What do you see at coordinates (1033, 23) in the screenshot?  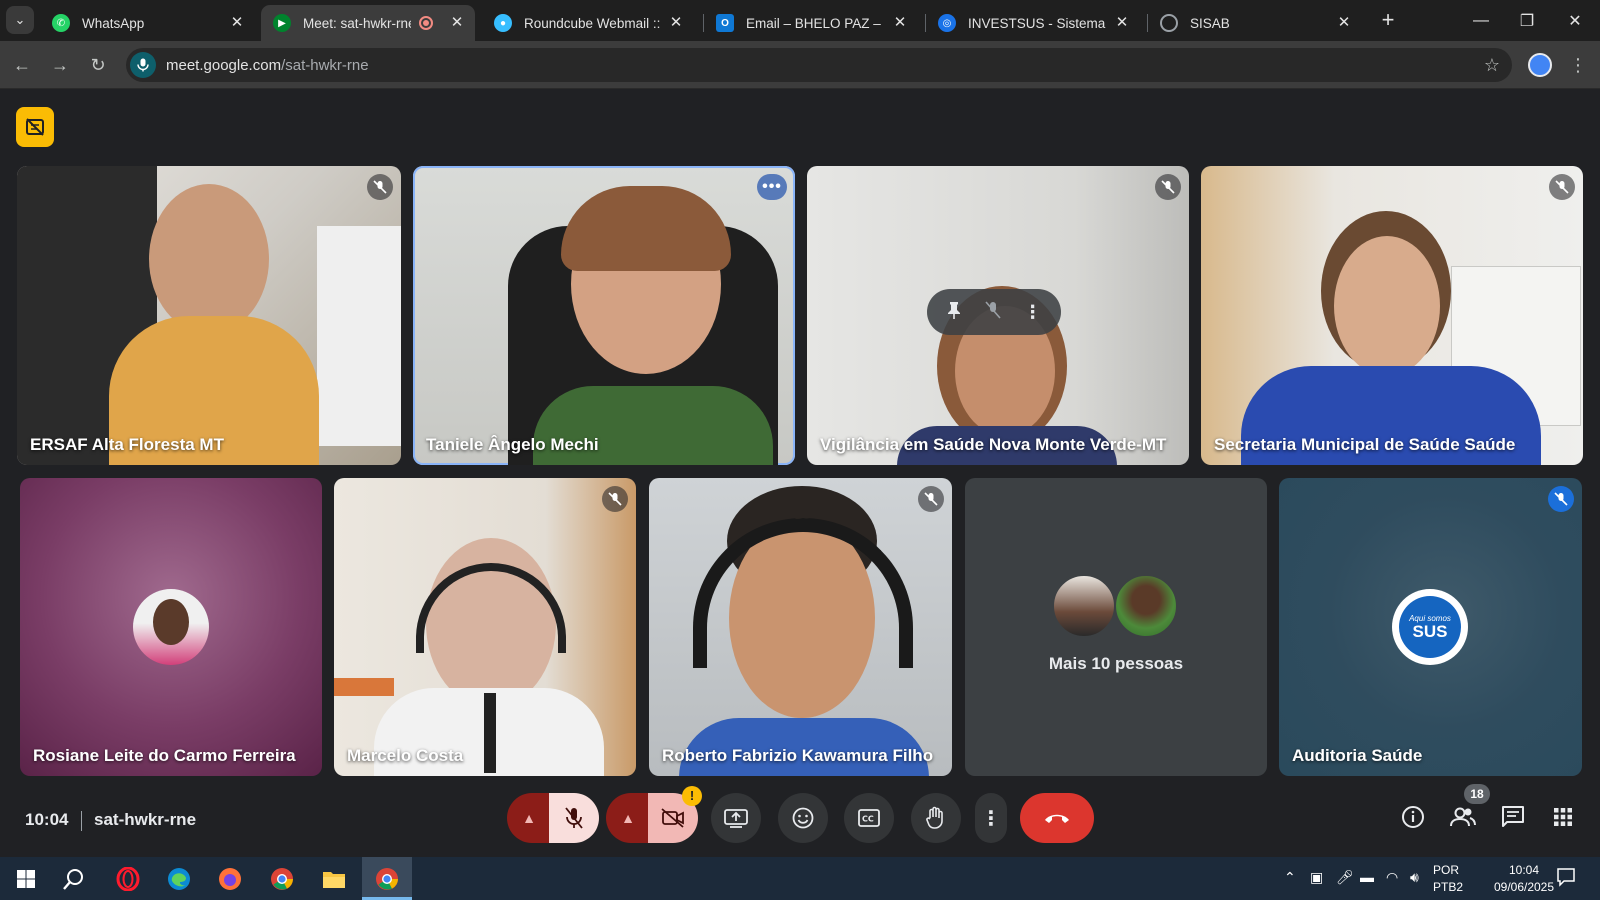 I see `tab-investsus: ◎ INVESTSUS - Sistema de In ✕` at bounding box center [1033, 23].